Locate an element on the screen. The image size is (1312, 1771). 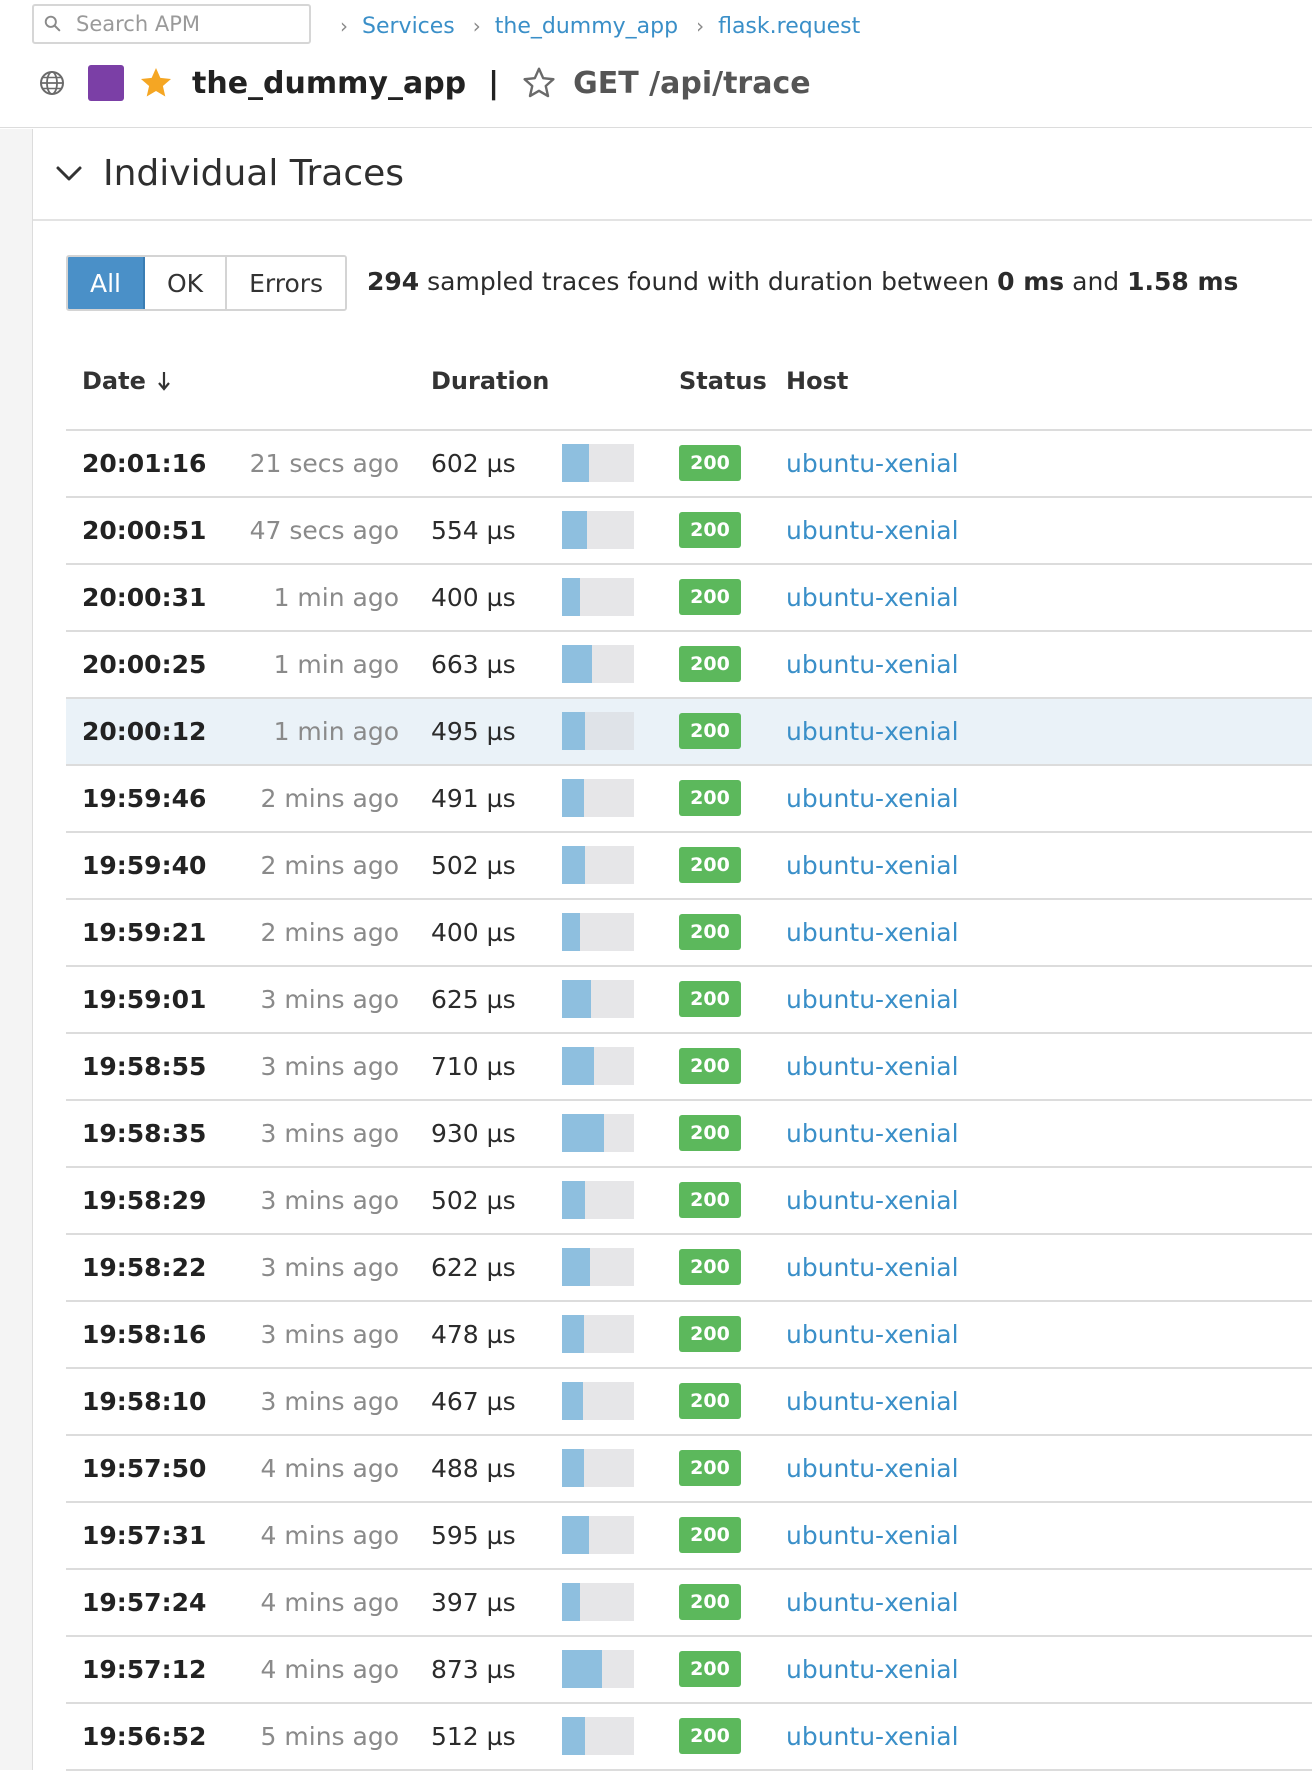
table-row: 19:59:21 2 mins ago 400 µs 200 ubuntu-xenial is located at coordinates (689, 933).